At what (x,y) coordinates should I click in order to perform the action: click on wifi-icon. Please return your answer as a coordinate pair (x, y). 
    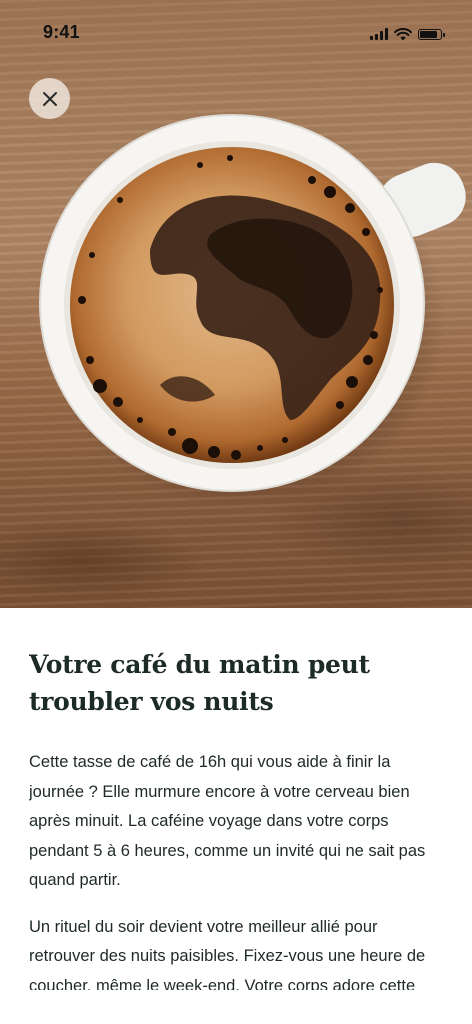
    Looking at the image, I should click on (403, 33).